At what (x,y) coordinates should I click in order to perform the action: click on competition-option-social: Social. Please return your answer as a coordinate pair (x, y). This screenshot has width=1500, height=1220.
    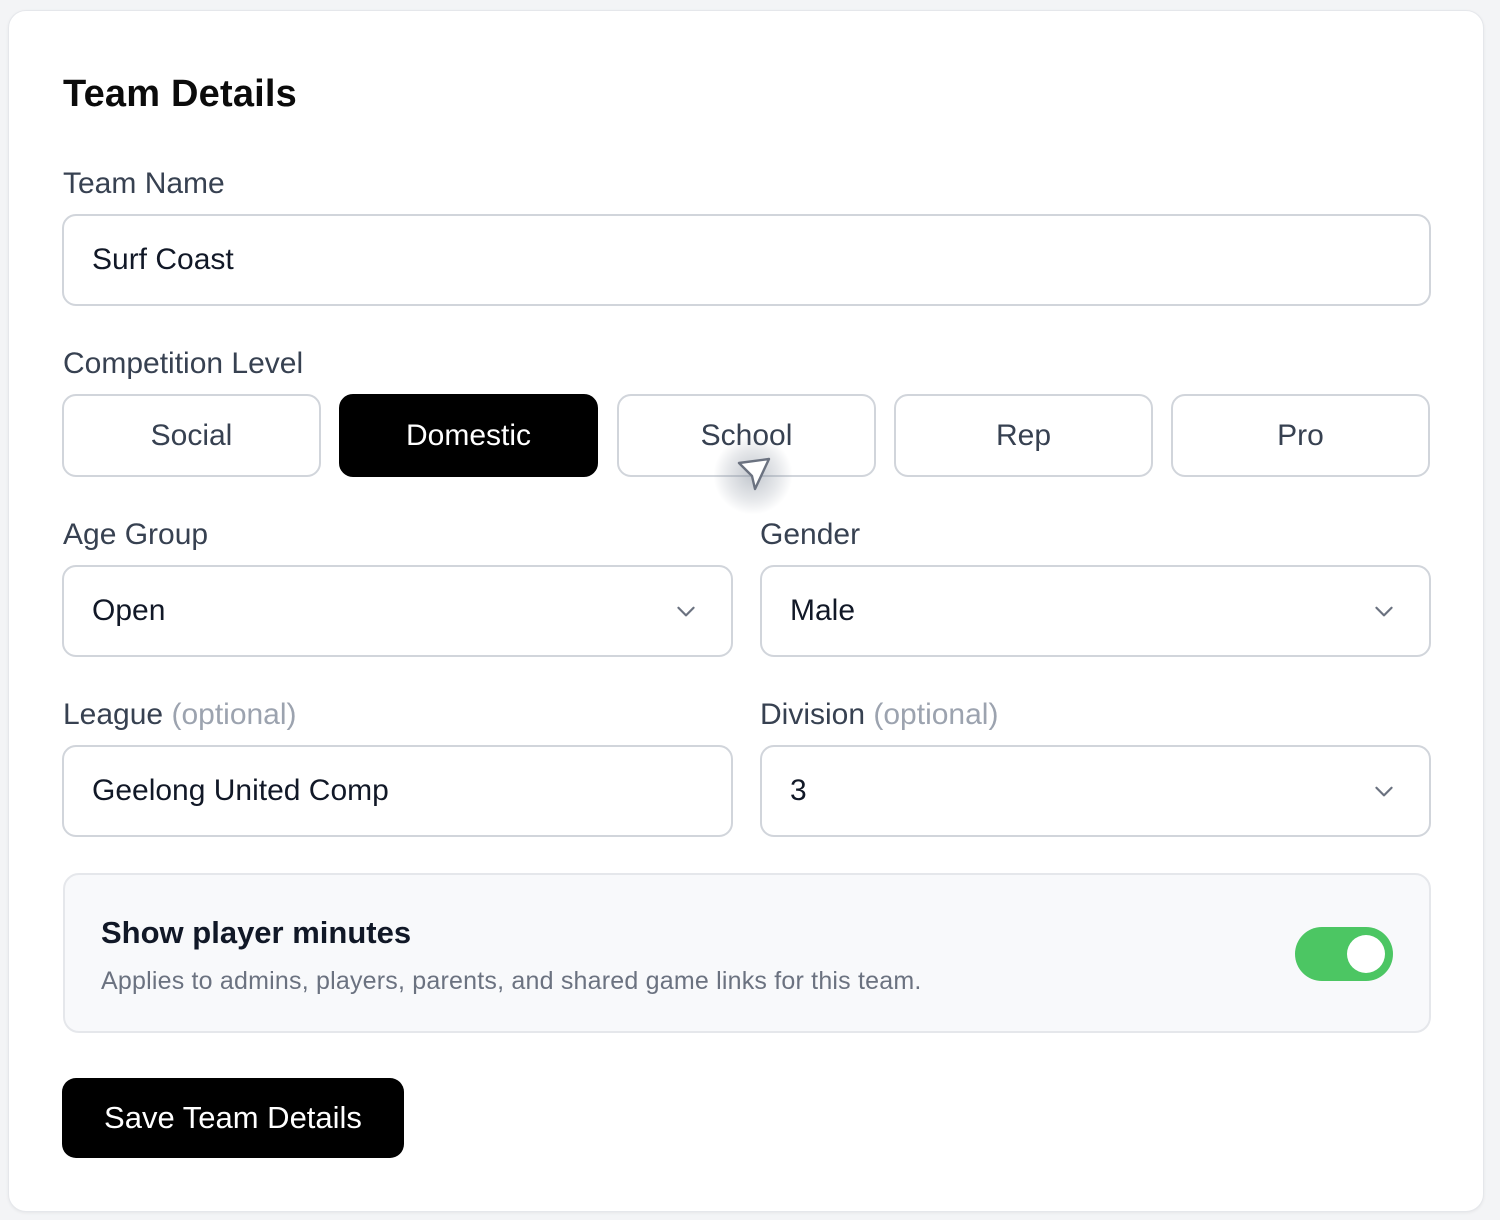
    Looking at the image, I should click on (191, 435).